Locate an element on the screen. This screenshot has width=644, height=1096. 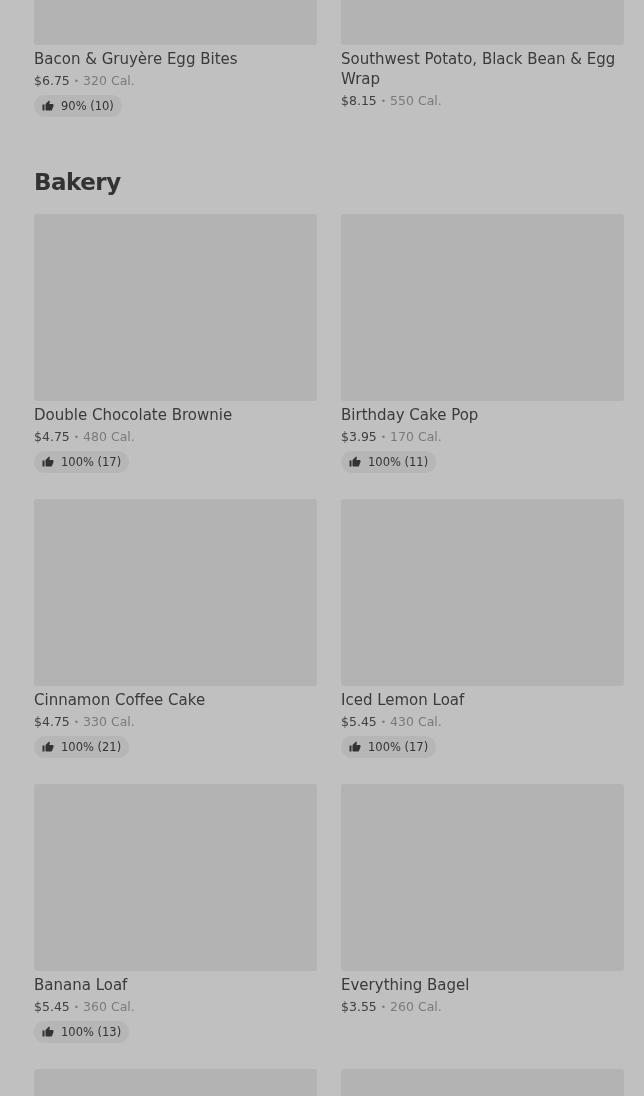
item-name: Everything Bagel is located at coordinates (405, 985).